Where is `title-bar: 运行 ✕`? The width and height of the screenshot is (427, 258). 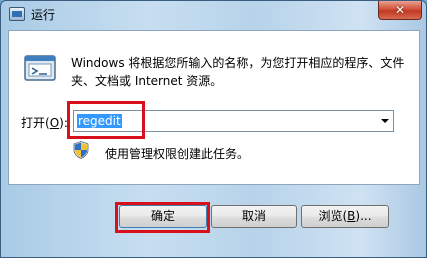
title-bar: 运行 ✕ is located at coordinates (213, 15).